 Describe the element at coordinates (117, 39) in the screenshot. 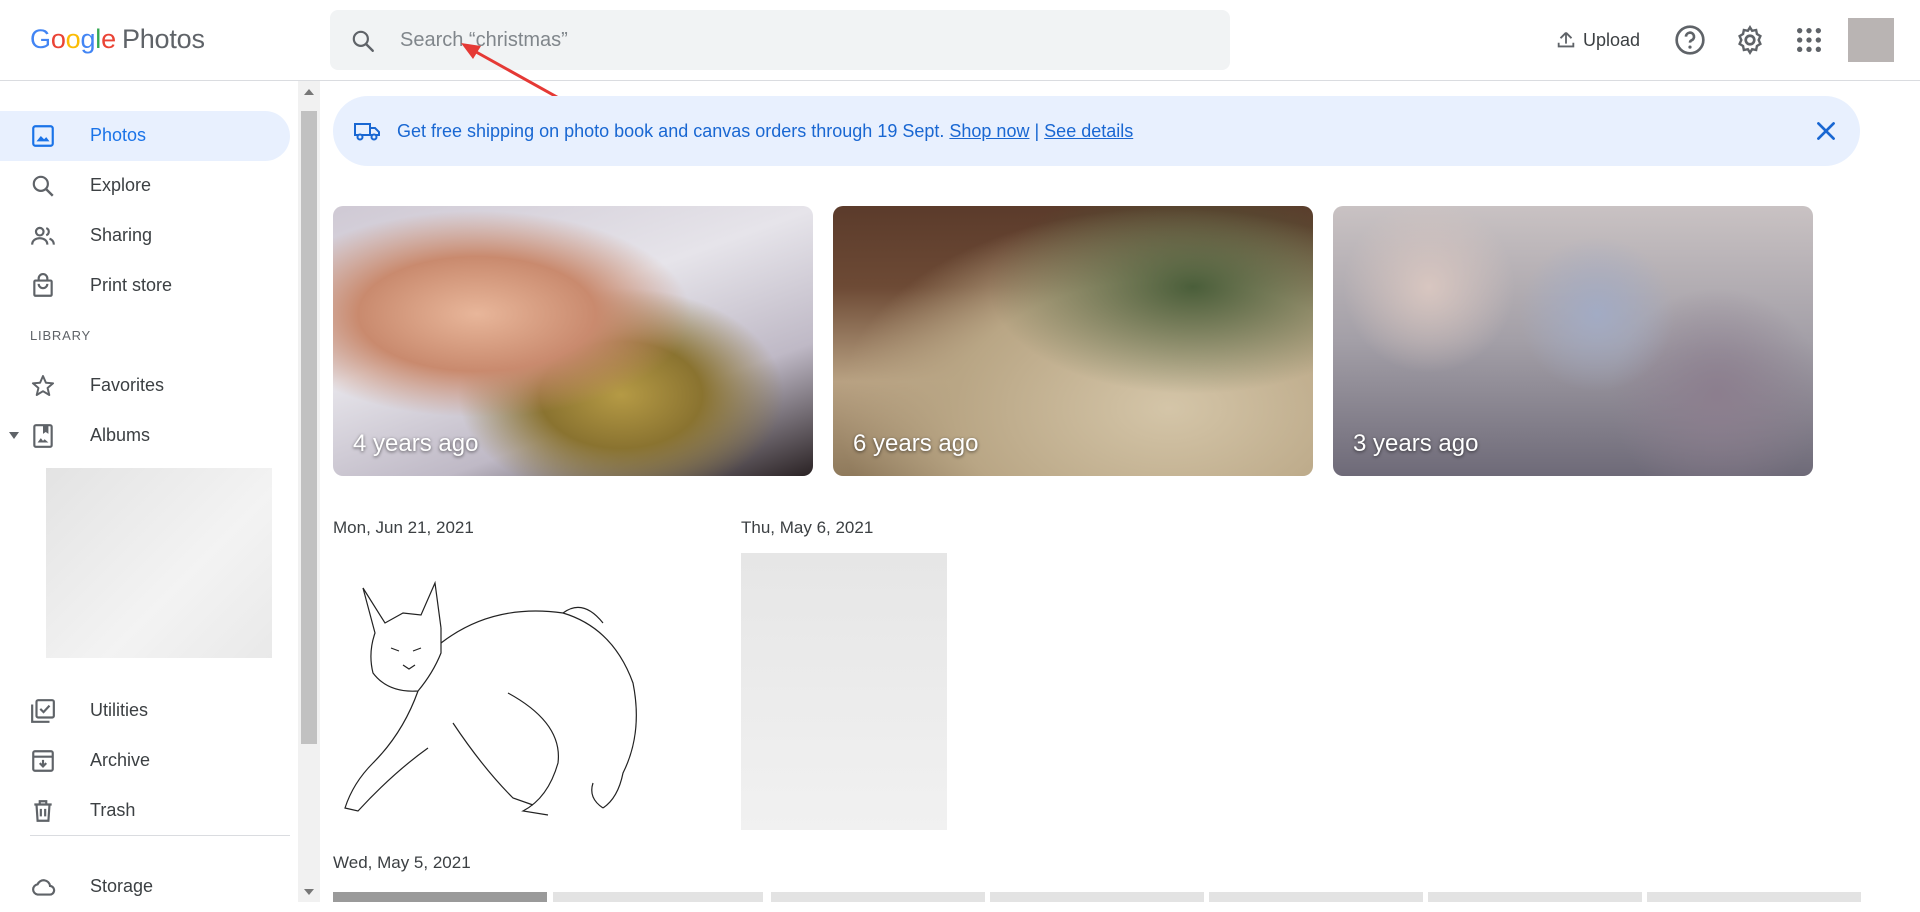

I see `google-photos-logo: Google Photos` at that location.